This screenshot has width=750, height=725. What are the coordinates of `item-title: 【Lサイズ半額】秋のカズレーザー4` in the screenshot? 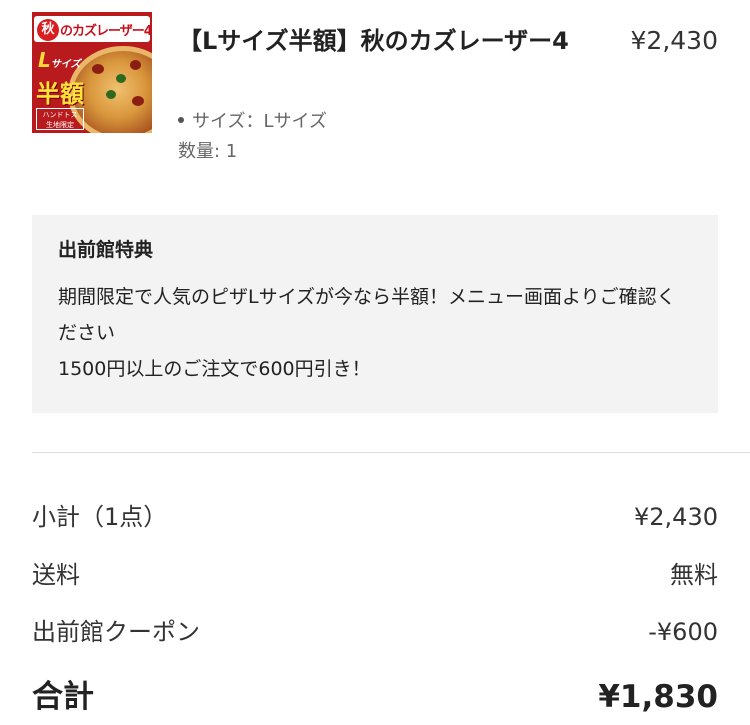 It's located at (373, 41).